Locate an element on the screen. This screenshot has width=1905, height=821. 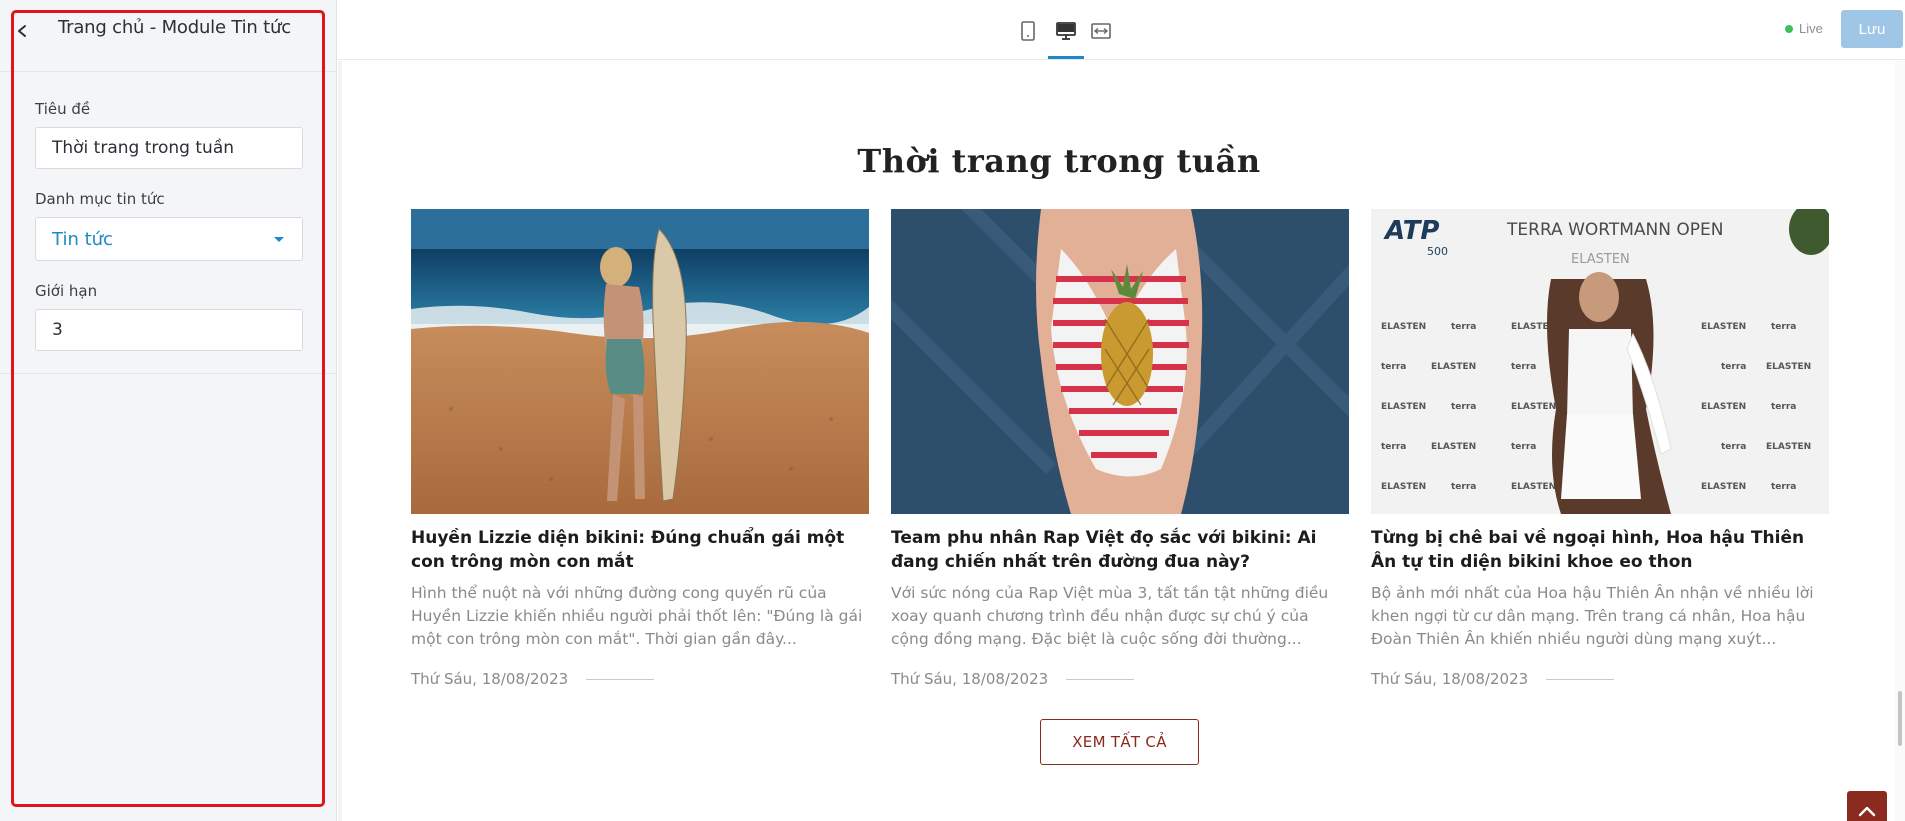
active-device-indicator is located at coordinates (1066, 57).